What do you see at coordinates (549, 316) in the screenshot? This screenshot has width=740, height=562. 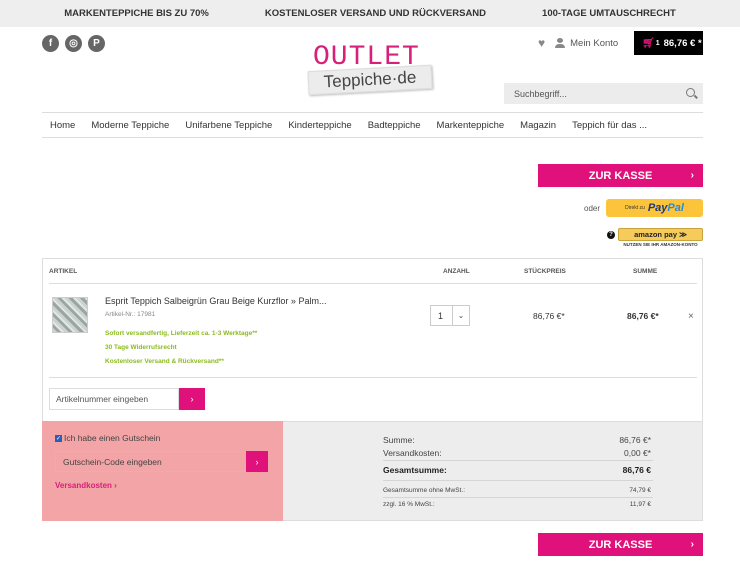 I see `unit-price: 86,76 €*` at bounding box center [549, 316].